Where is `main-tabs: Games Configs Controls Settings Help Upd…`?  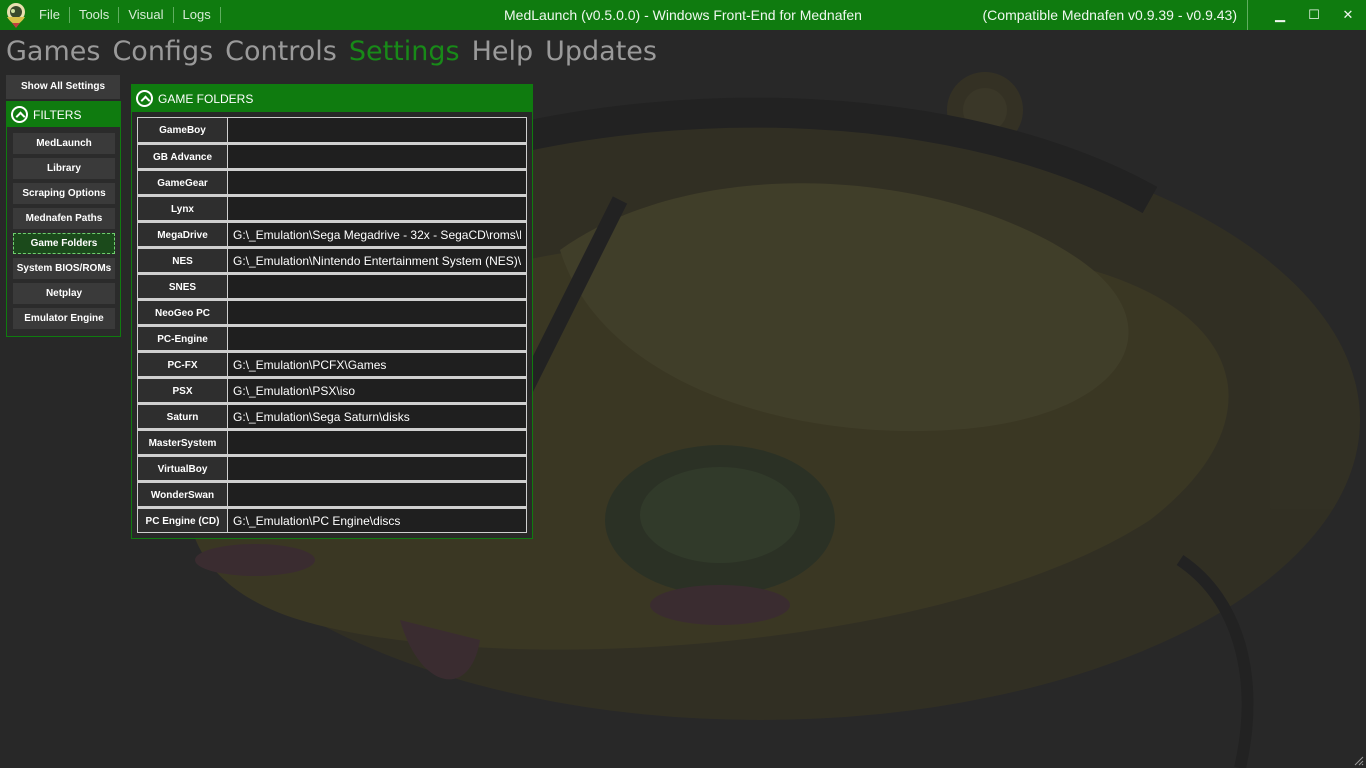
main-tabs: Games Configs Controls Settings Help Upd… is located at coordinates (337, 53).